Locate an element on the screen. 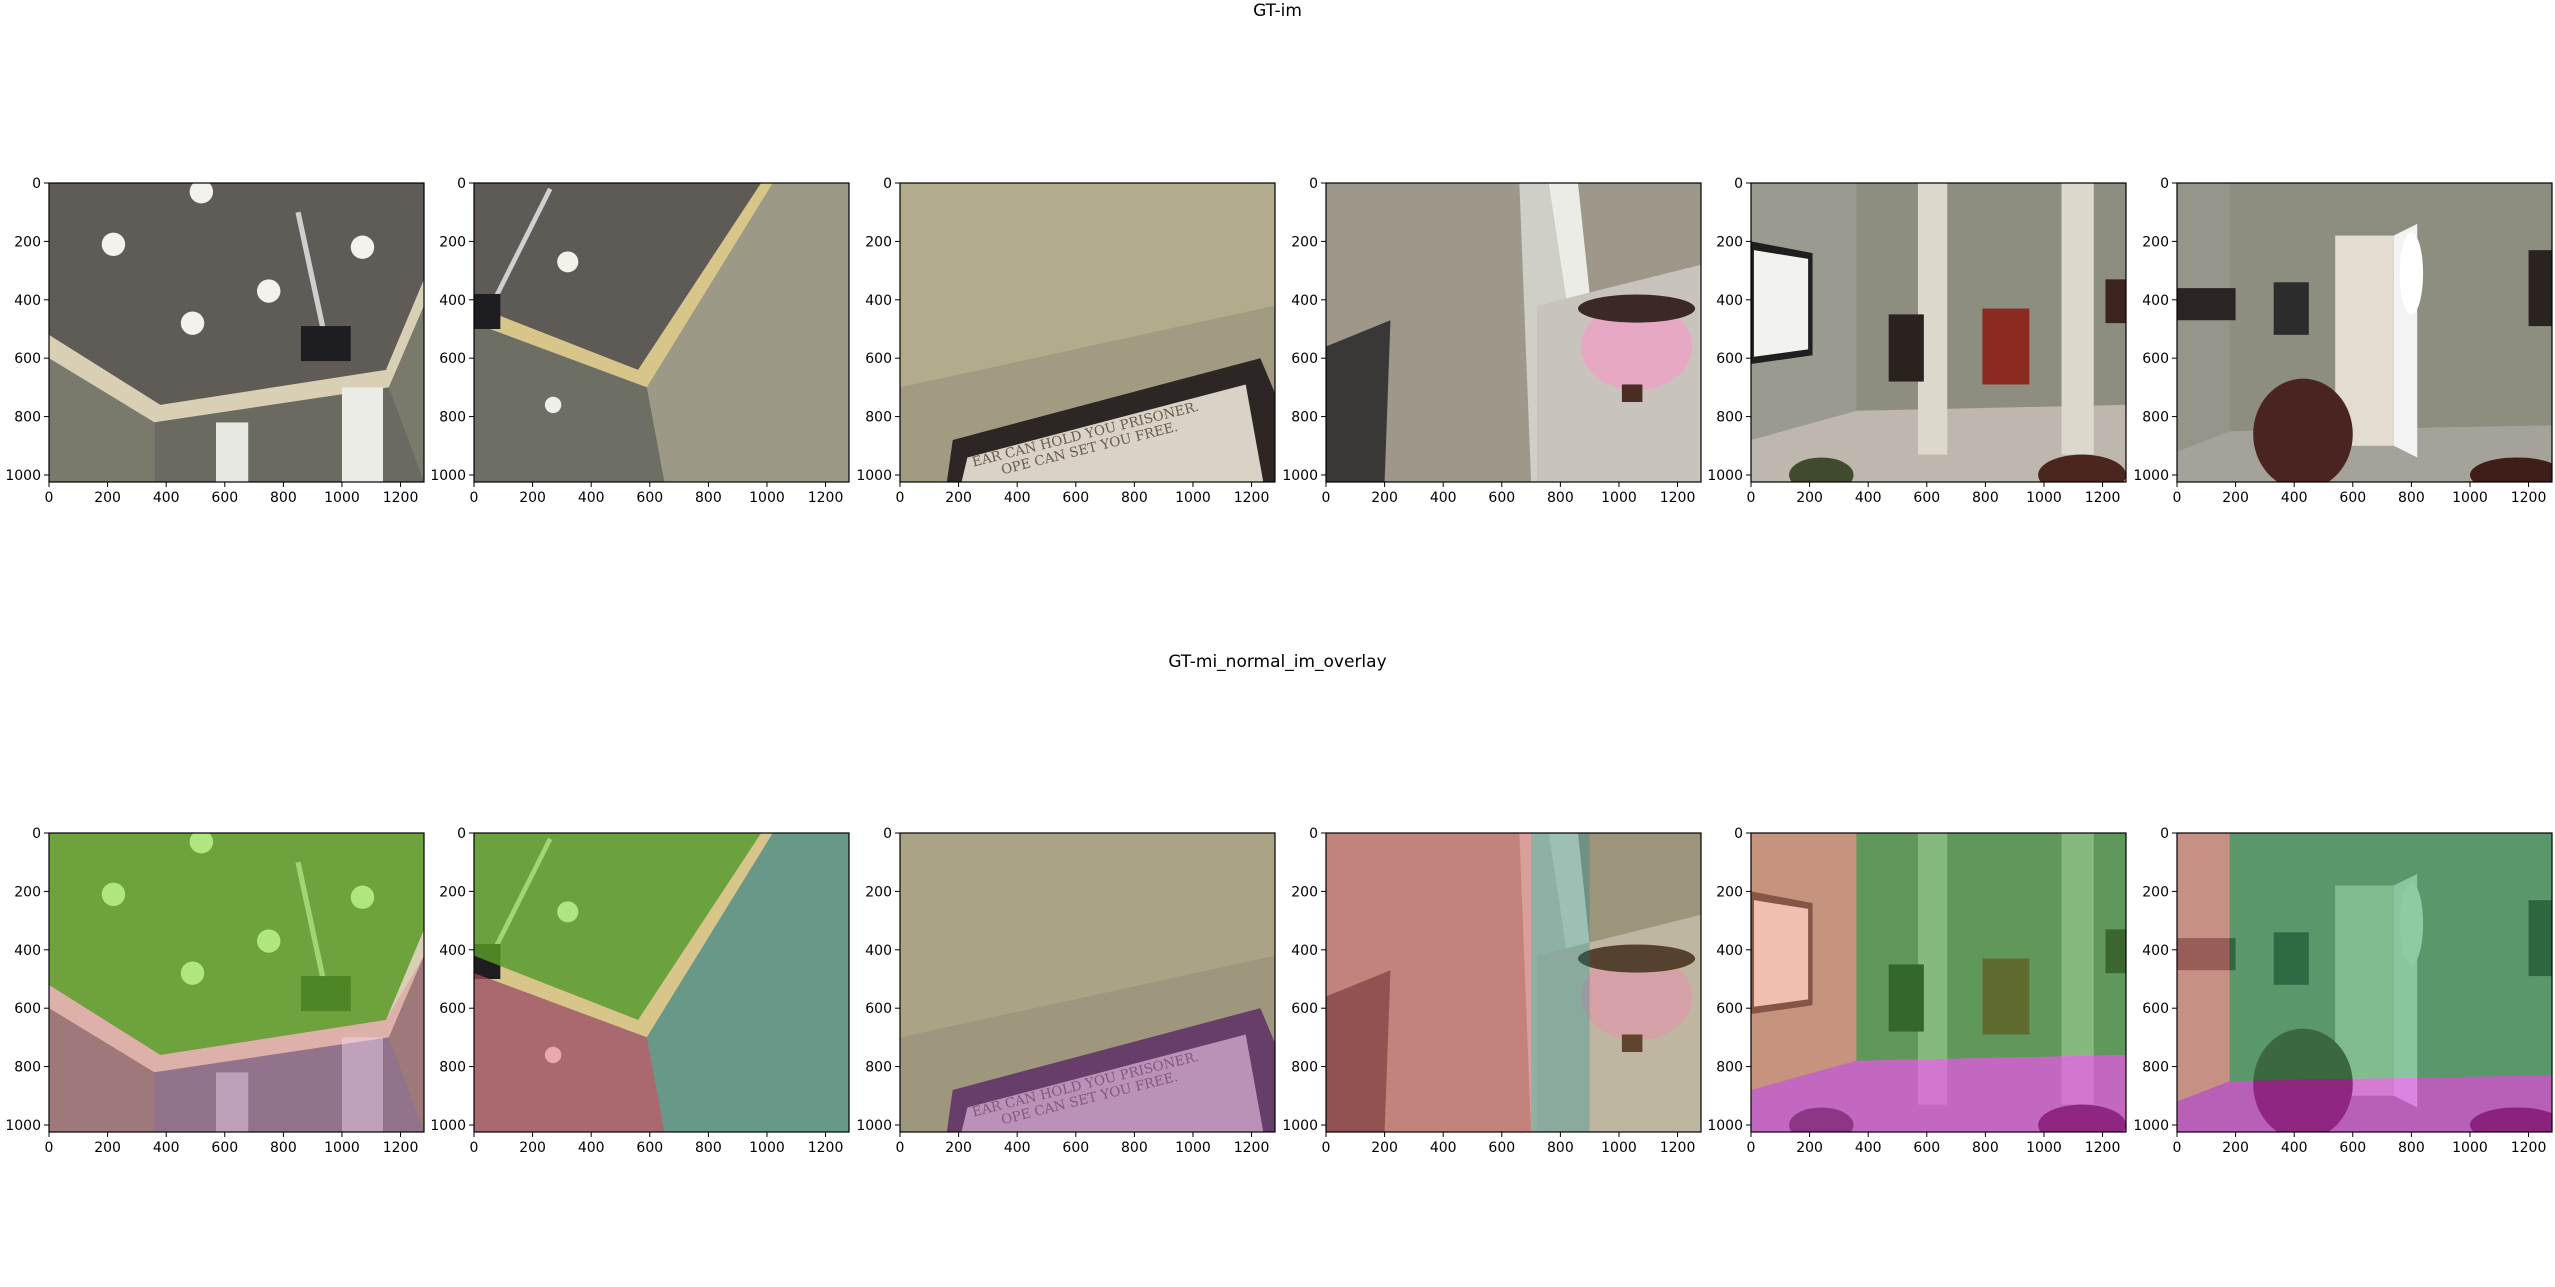 This screenshot has height=1287, width=2555. panel-2-1: 0 200 400 600 800 1000 1200 0 200 400 600 800 1000 is located at coordinates (215, 991).